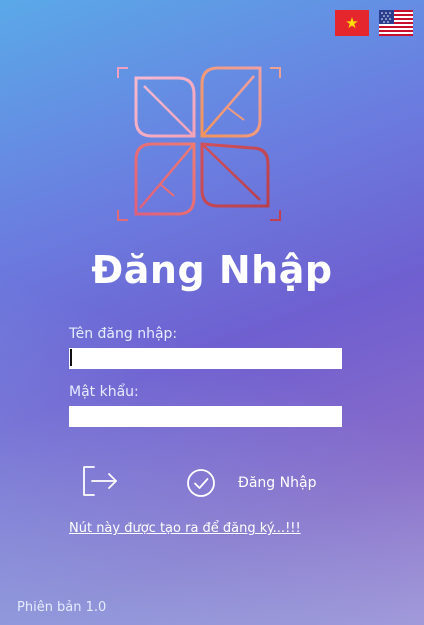 The height and width of the screenshot is (625, 424). What do you see at coordinates (201, 483) in the screenshot?
I see `check-circle-icon` at bounding box center [201, 483].